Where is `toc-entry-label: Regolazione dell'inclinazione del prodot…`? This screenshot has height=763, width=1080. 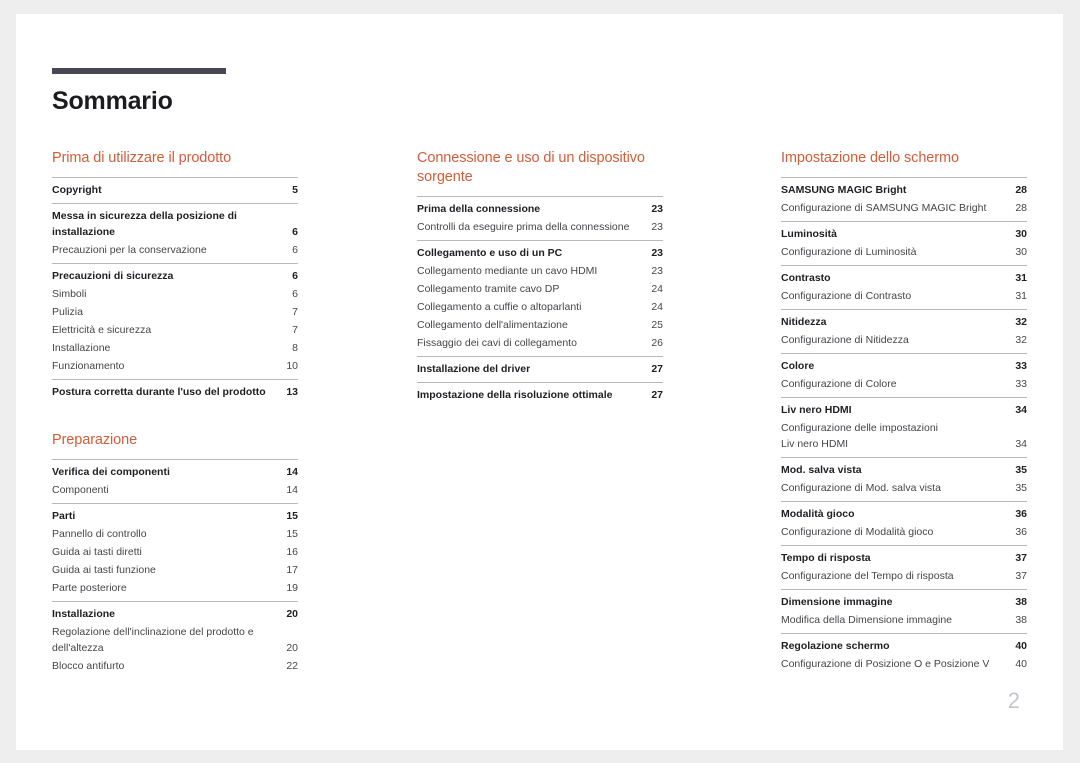 toc-entry-label: Regolazione dell'inclinazione del prodot… is located at coordinates (153, 632).